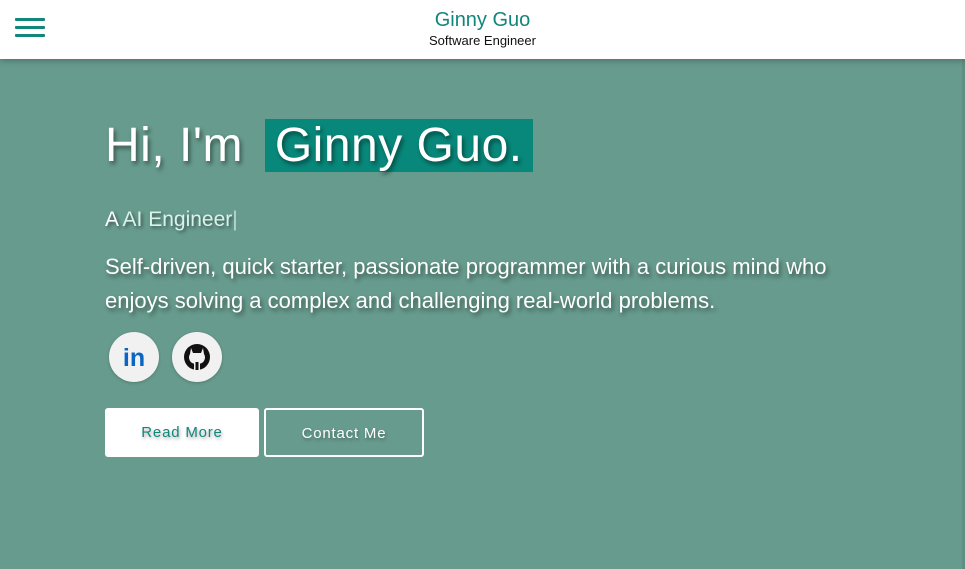 This screenshot has width=965, height=569. Describe the element at coordinates (174, 145) in the screenshot. I see `greeting-prefix: Hi, I'm` at that location.